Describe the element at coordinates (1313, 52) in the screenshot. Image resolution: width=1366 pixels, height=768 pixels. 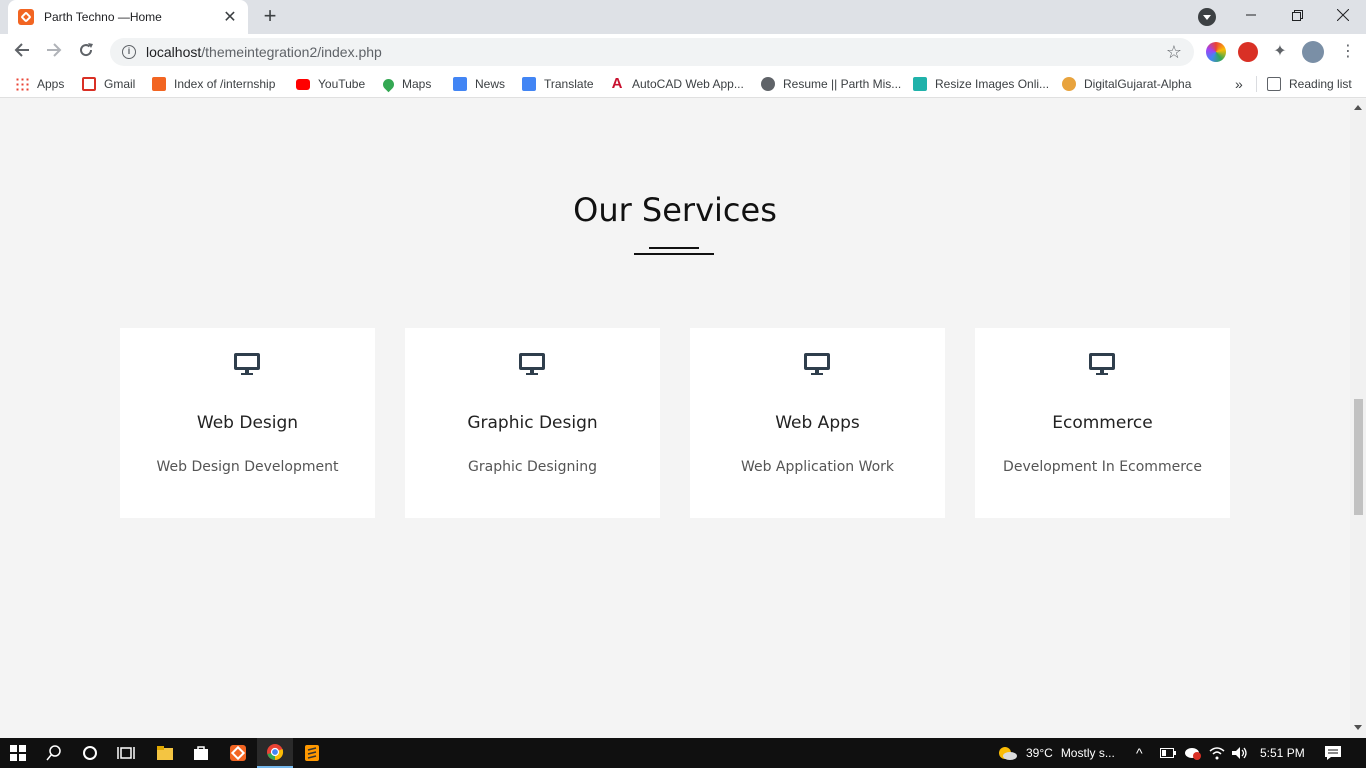
I see `profile-avatar` at that location.